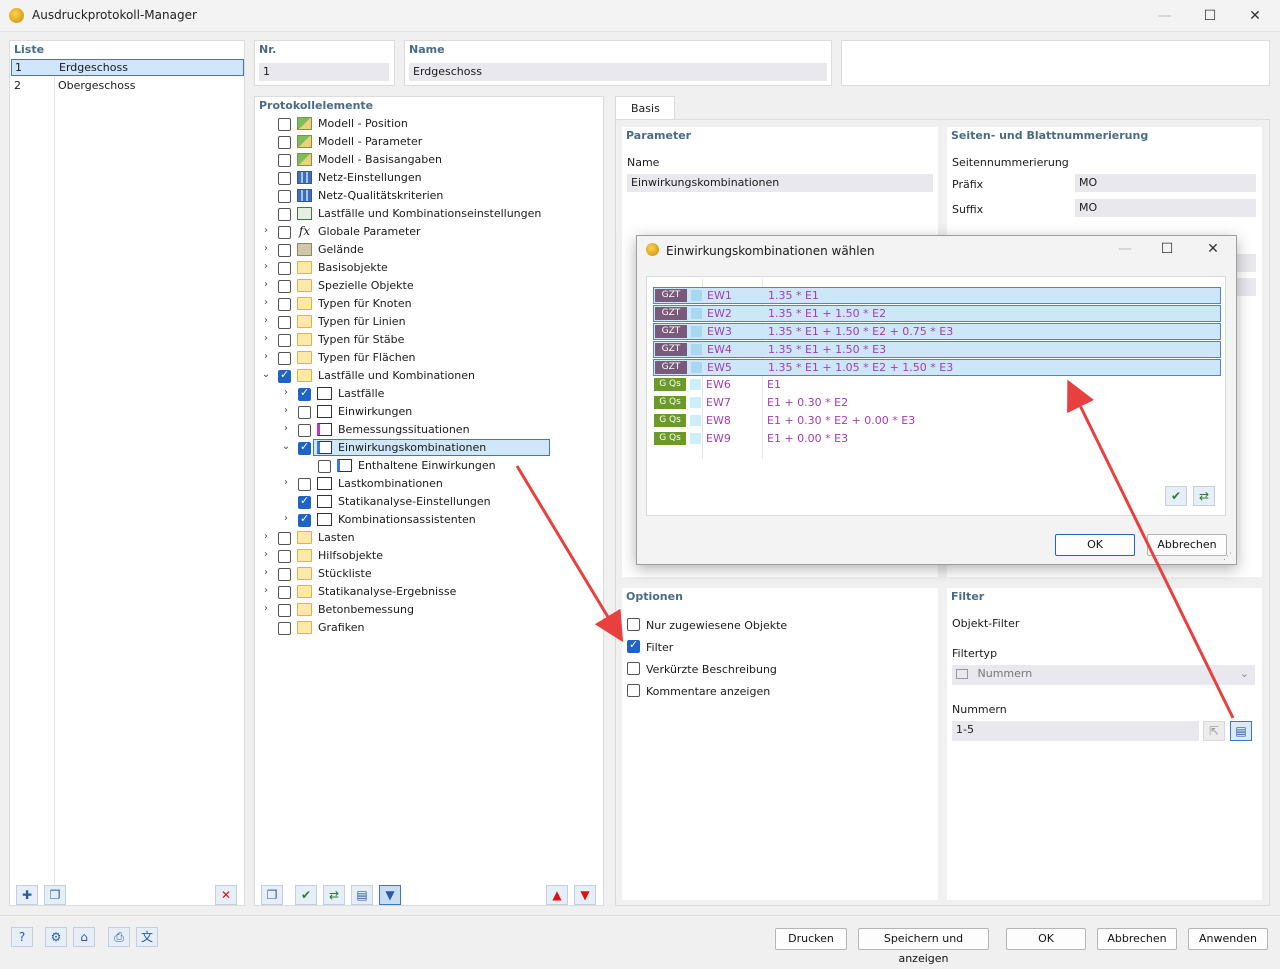  I want to click on tree-item: Modell - Position, so click(415, 124).